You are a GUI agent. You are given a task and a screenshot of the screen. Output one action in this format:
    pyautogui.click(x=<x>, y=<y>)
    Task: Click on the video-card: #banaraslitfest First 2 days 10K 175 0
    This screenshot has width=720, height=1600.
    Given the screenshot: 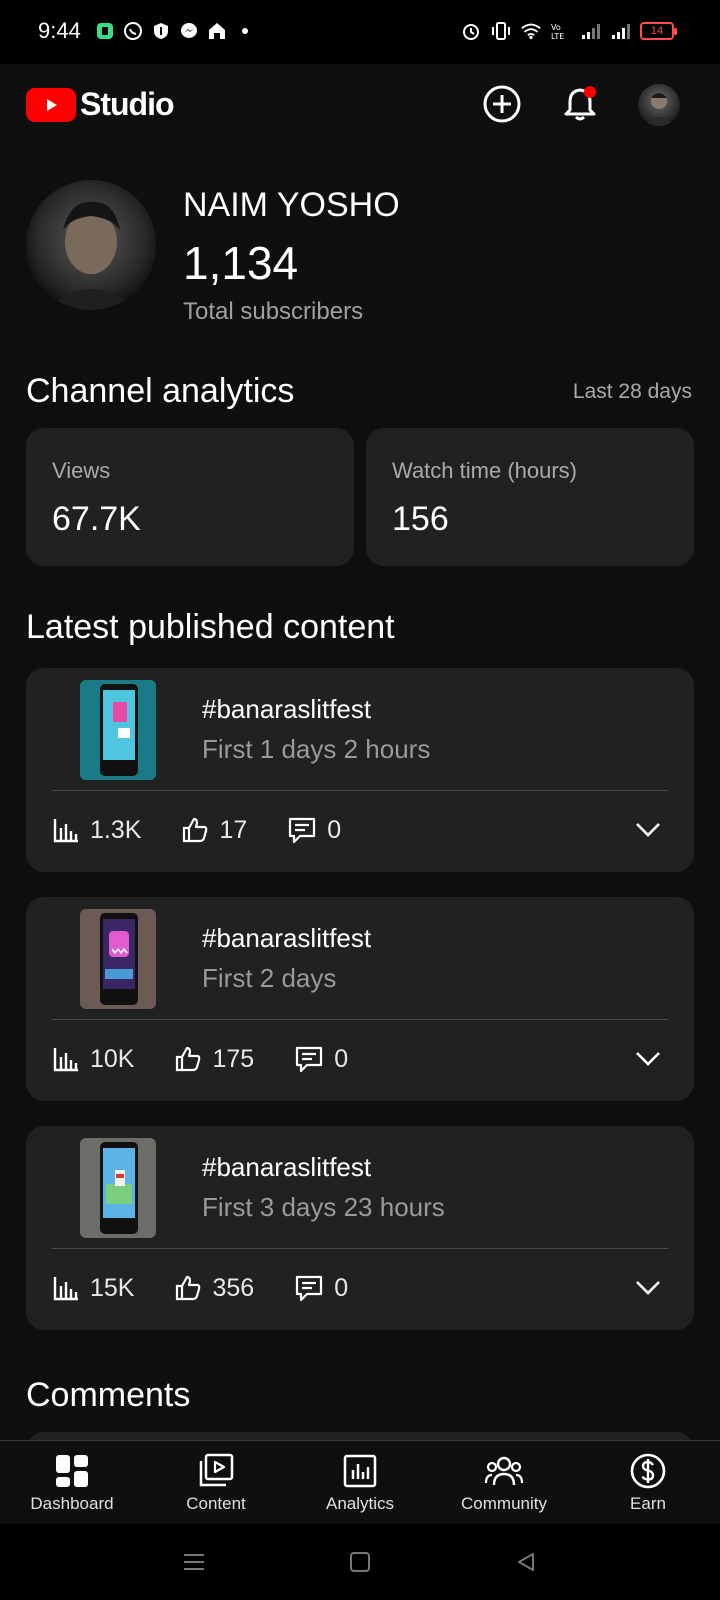 What is the action you would take?
    pyautogui.click(x=360, y=999)
    